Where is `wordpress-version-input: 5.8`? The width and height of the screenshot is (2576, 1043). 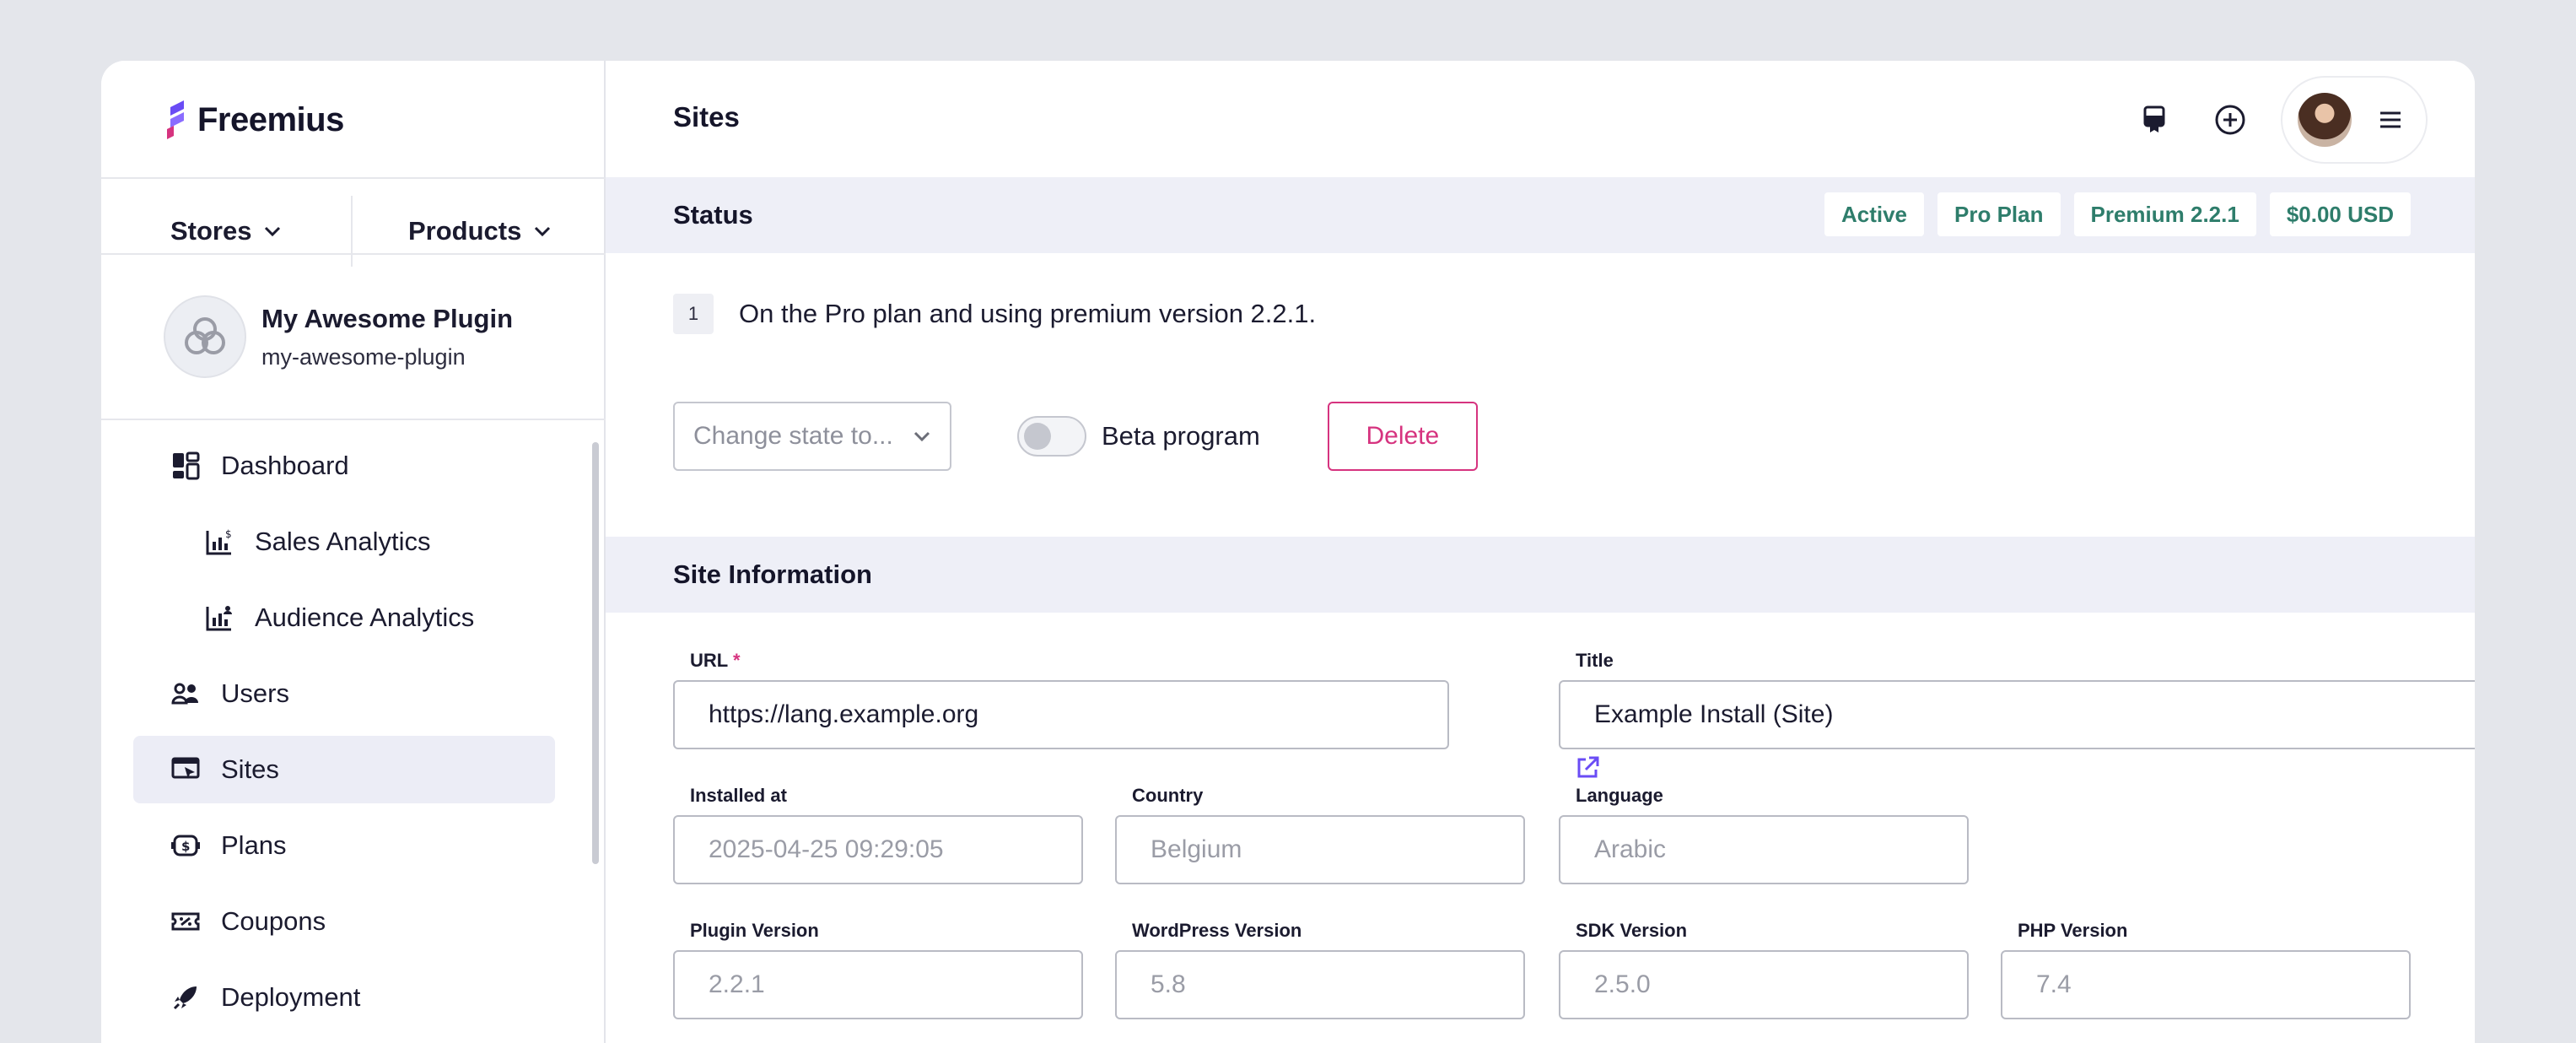 wordpress-version-input: 5.8 is located at coordinates (1320, 984).